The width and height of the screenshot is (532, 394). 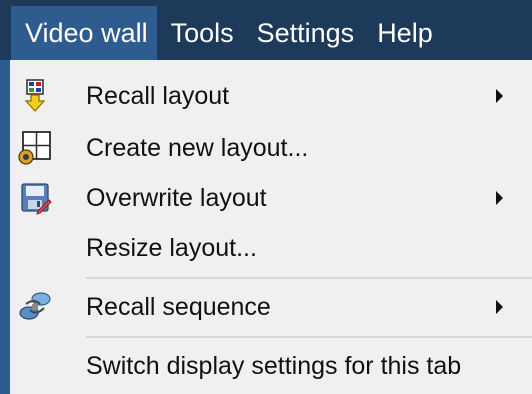 I want to click on menu-item-label: Overwrite layout, so click(x=176, y=198).